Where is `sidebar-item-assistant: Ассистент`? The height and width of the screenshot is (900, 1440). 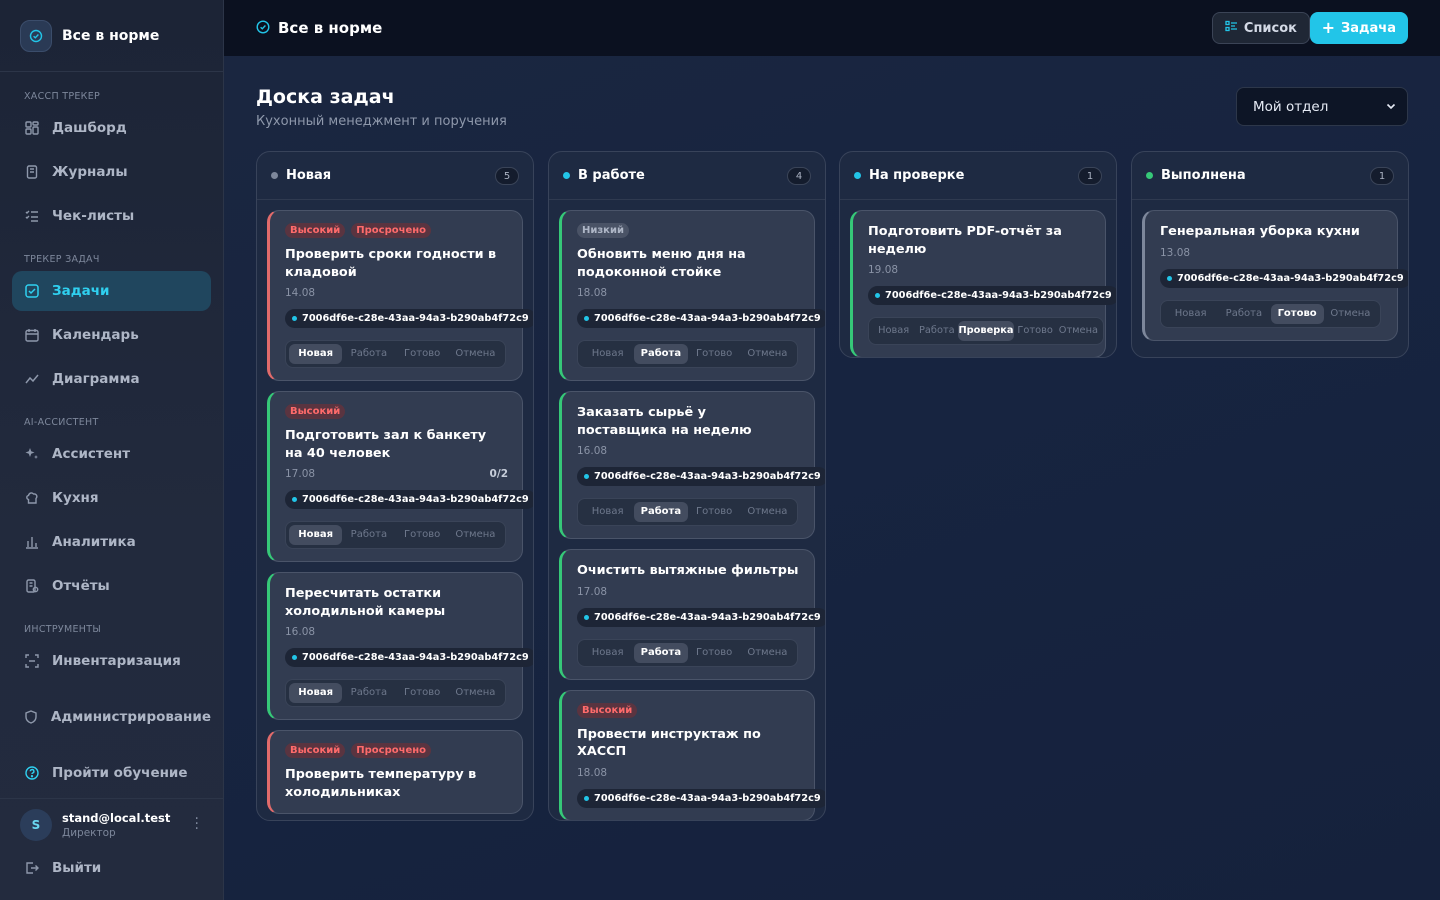
sidebar-item-assistant: Ассистент is located at coordinates (111, 454).